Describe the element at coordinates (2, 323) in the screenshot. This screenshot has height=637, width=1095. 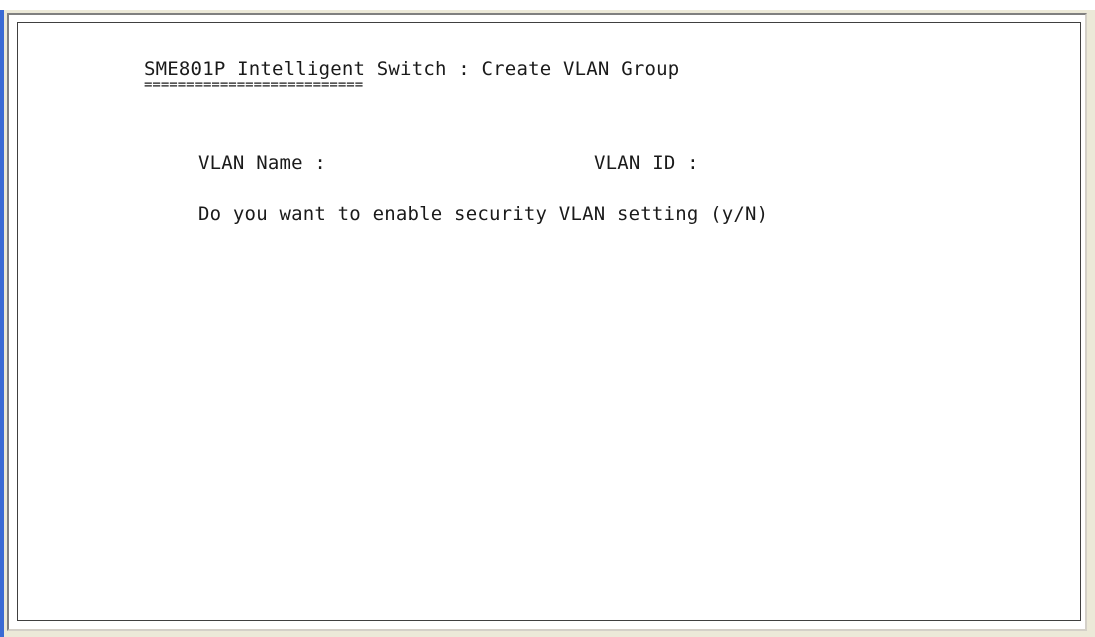
I see `window-left-accent` at that location.